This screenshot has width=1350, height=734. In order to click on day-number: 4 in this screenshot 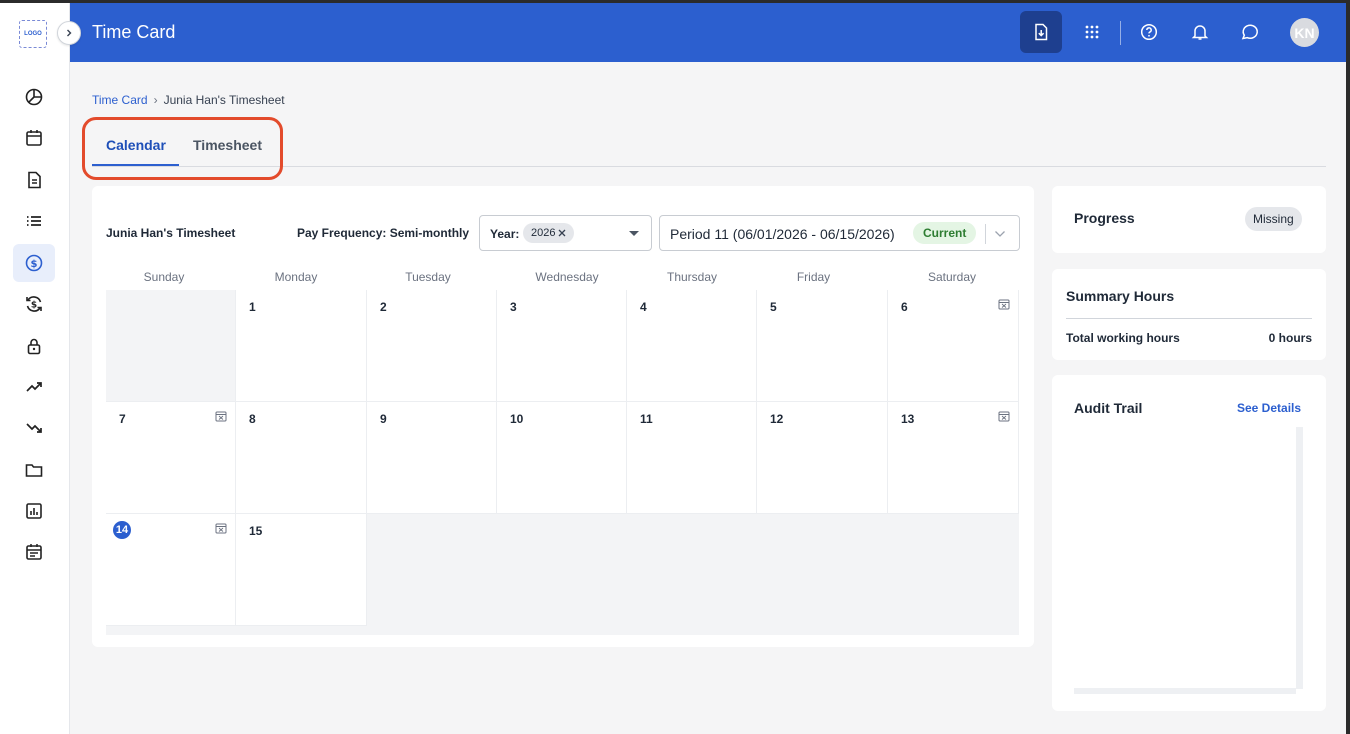, I will do `click(643, 307)`.